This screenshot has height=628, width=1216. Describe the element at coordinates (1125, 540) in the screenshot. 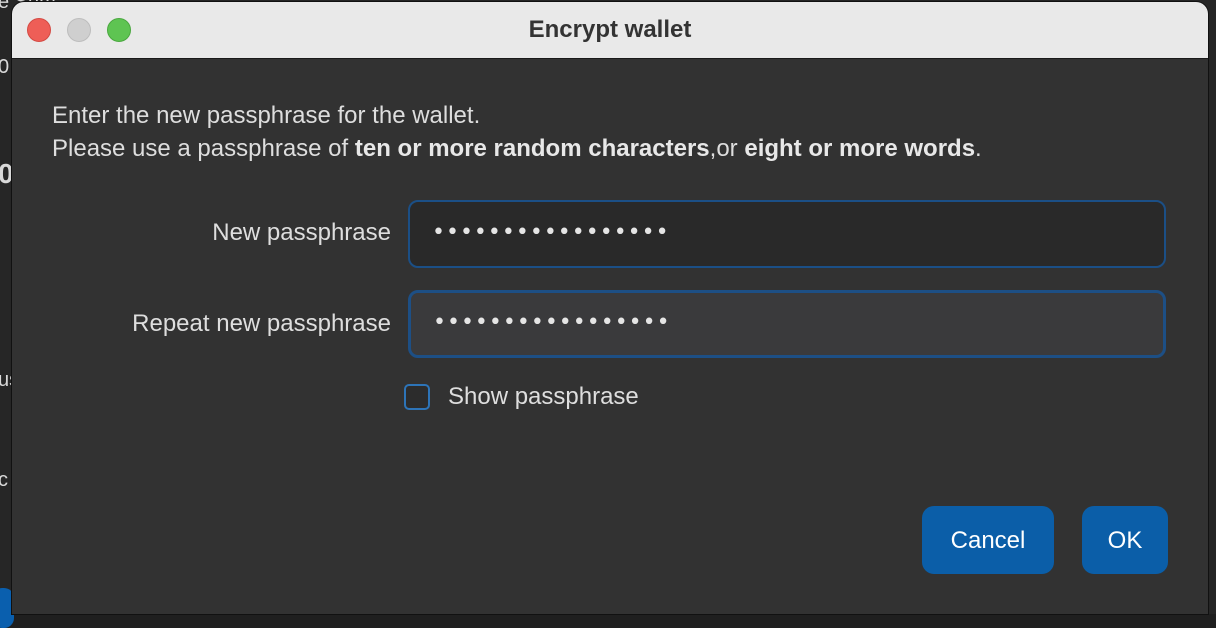

I see `ok-button: OK` at that location.